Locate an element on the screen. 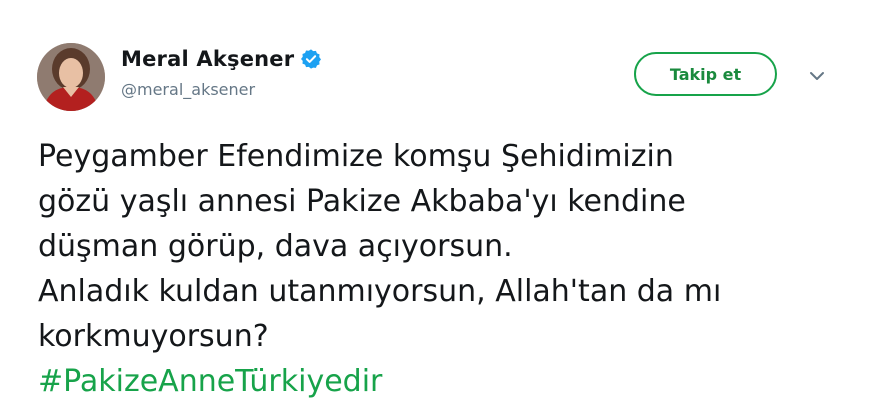 The image size is (880, 405). display-name: Meral Akşener is located at coordinates (207, 59).